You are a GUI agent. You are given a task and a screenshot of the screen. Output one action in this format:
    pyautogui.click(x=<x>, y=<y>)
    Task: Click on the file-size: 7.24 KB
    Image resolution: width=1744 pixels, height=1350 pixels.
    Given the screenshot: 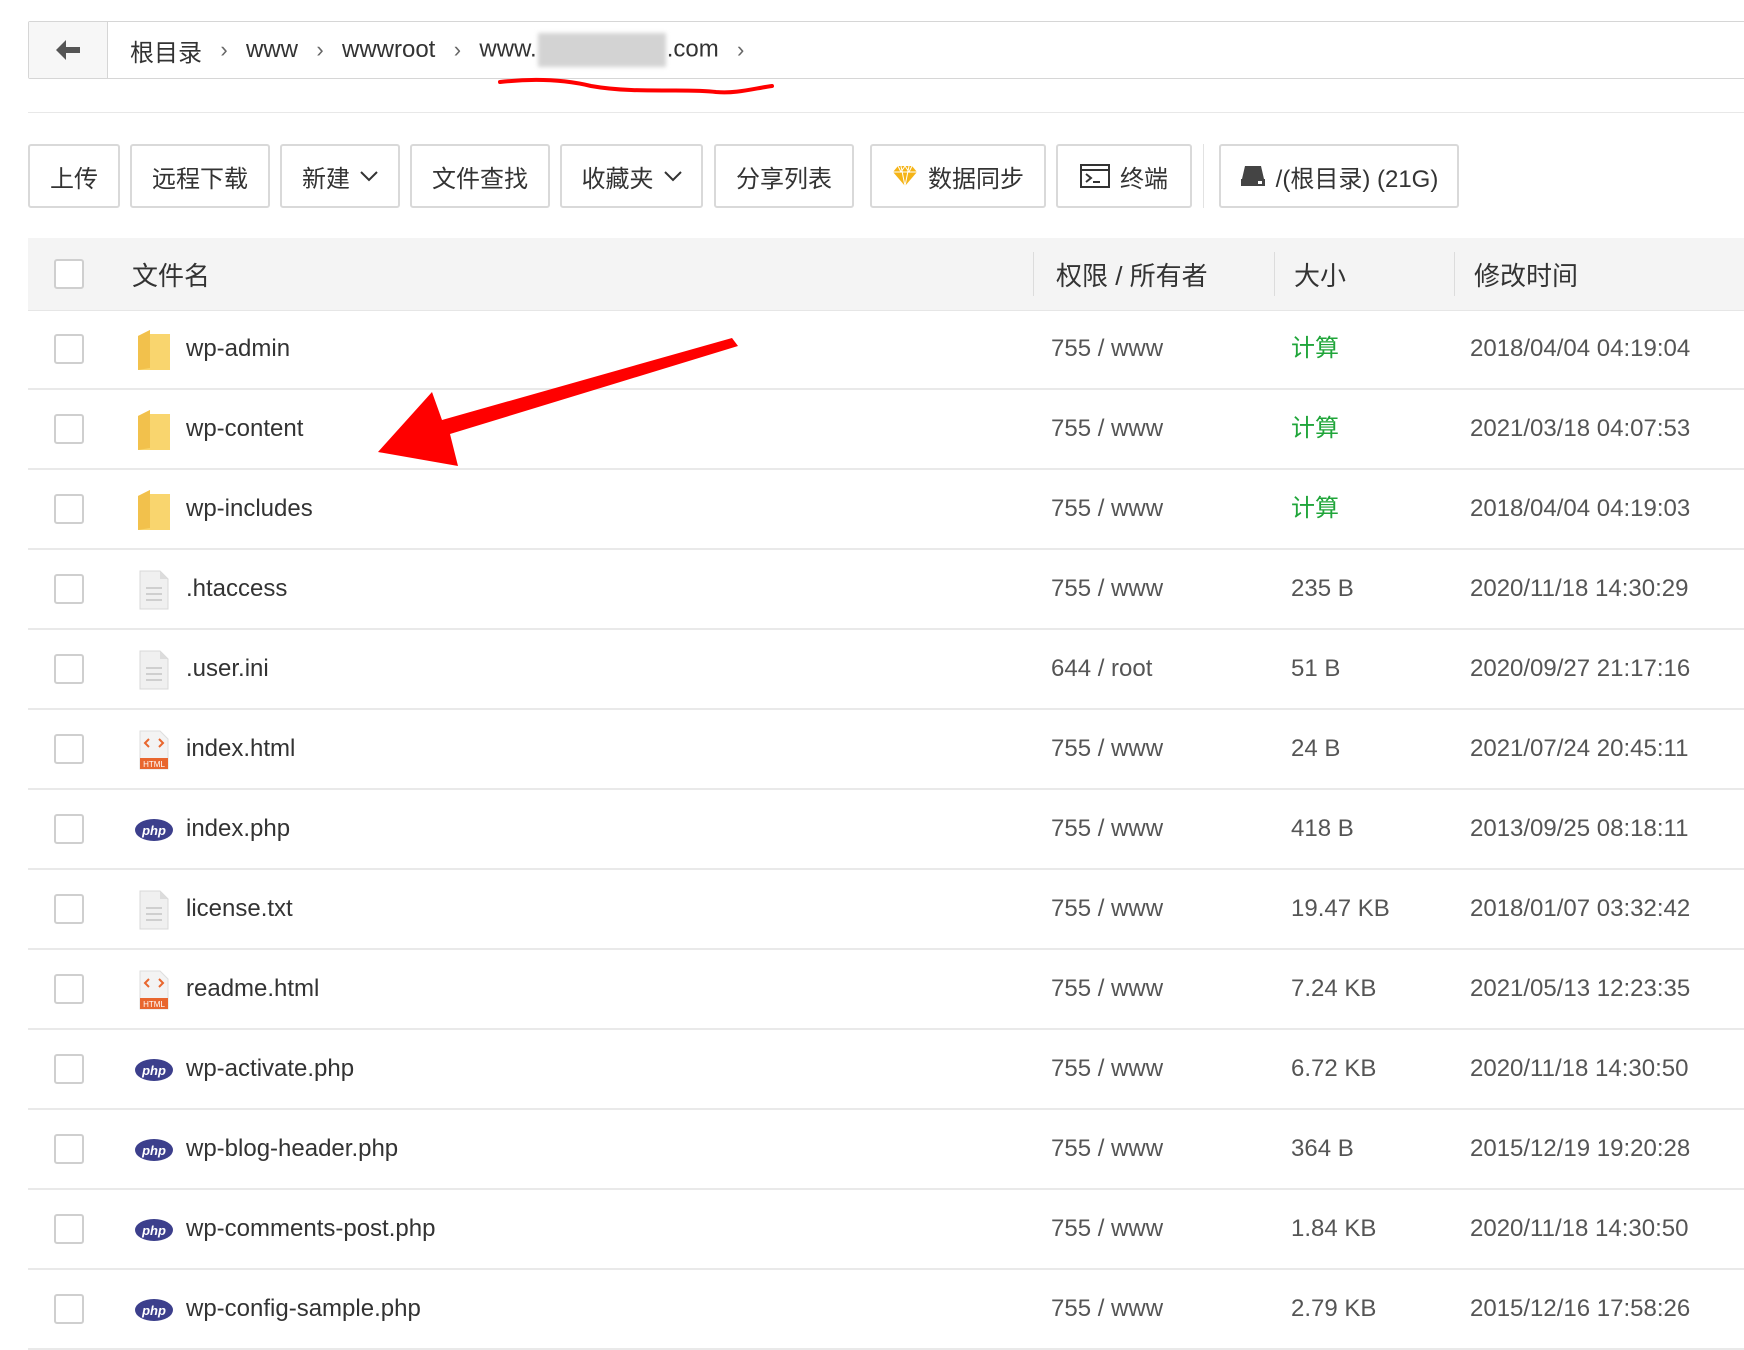 What is the action you would take?
    pyautogui.click(x=1334, y=988)
    